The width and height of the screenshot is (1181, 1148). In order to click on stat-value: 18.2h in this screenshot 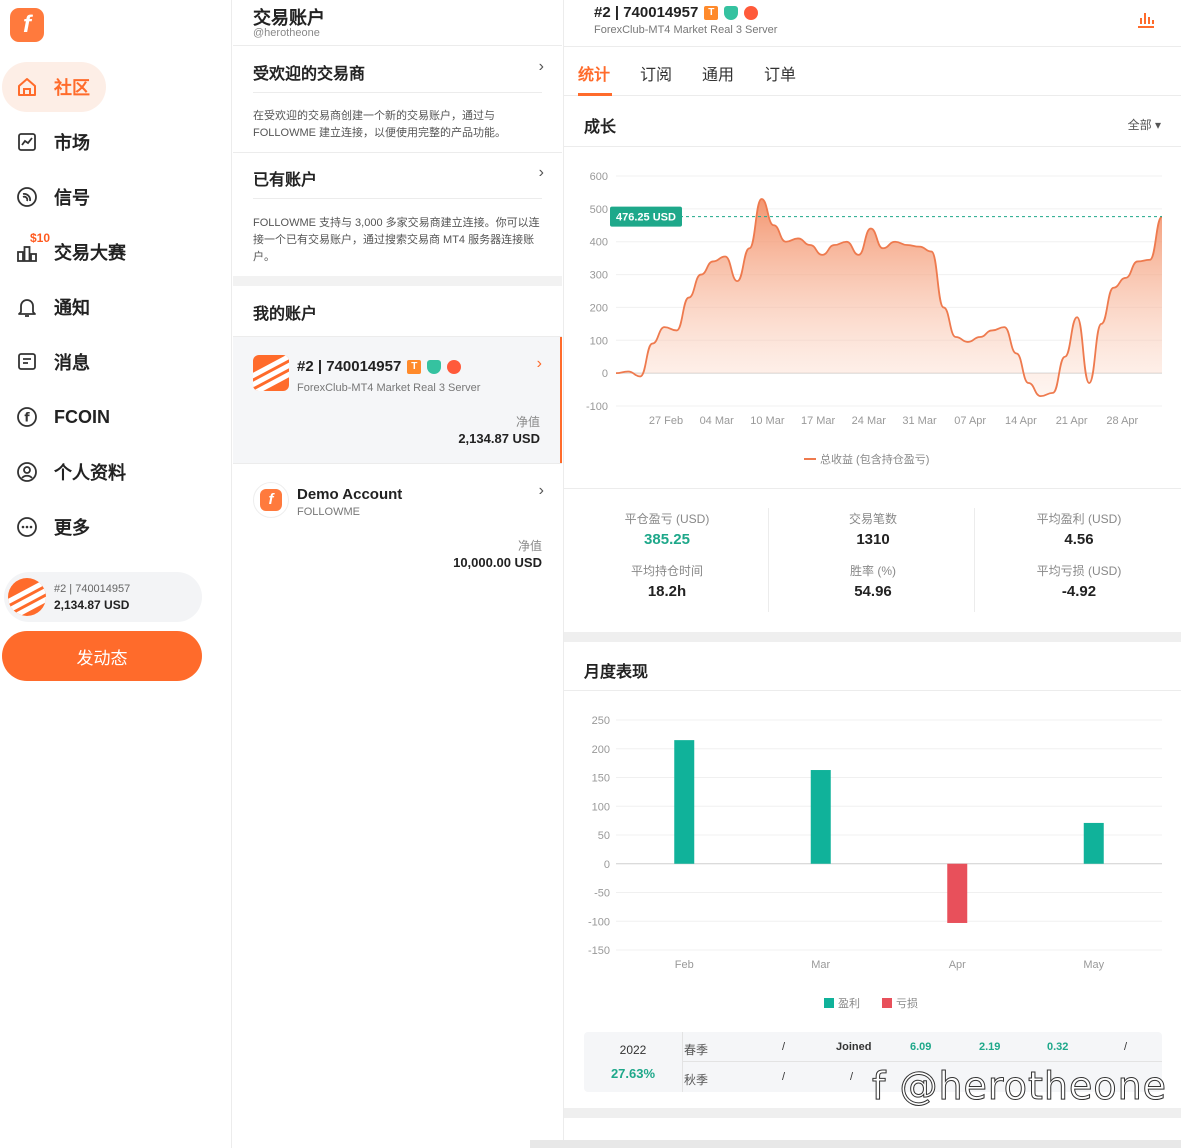, I will do `click(667, 591)`.